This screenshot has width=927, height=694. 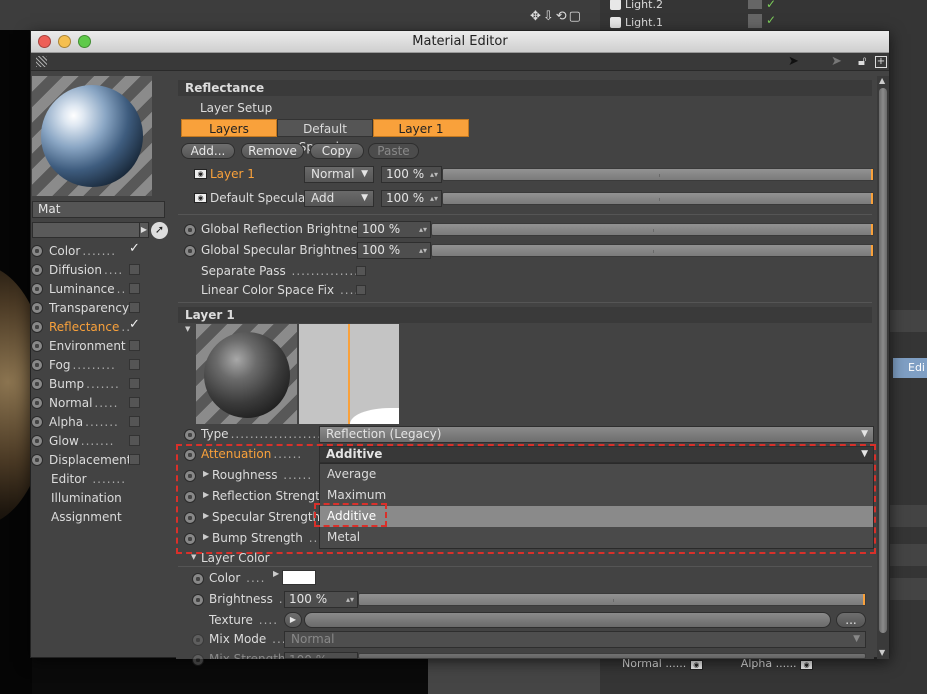 I want to click on global-specular-brightness-slider, so click(x=652, y=250).